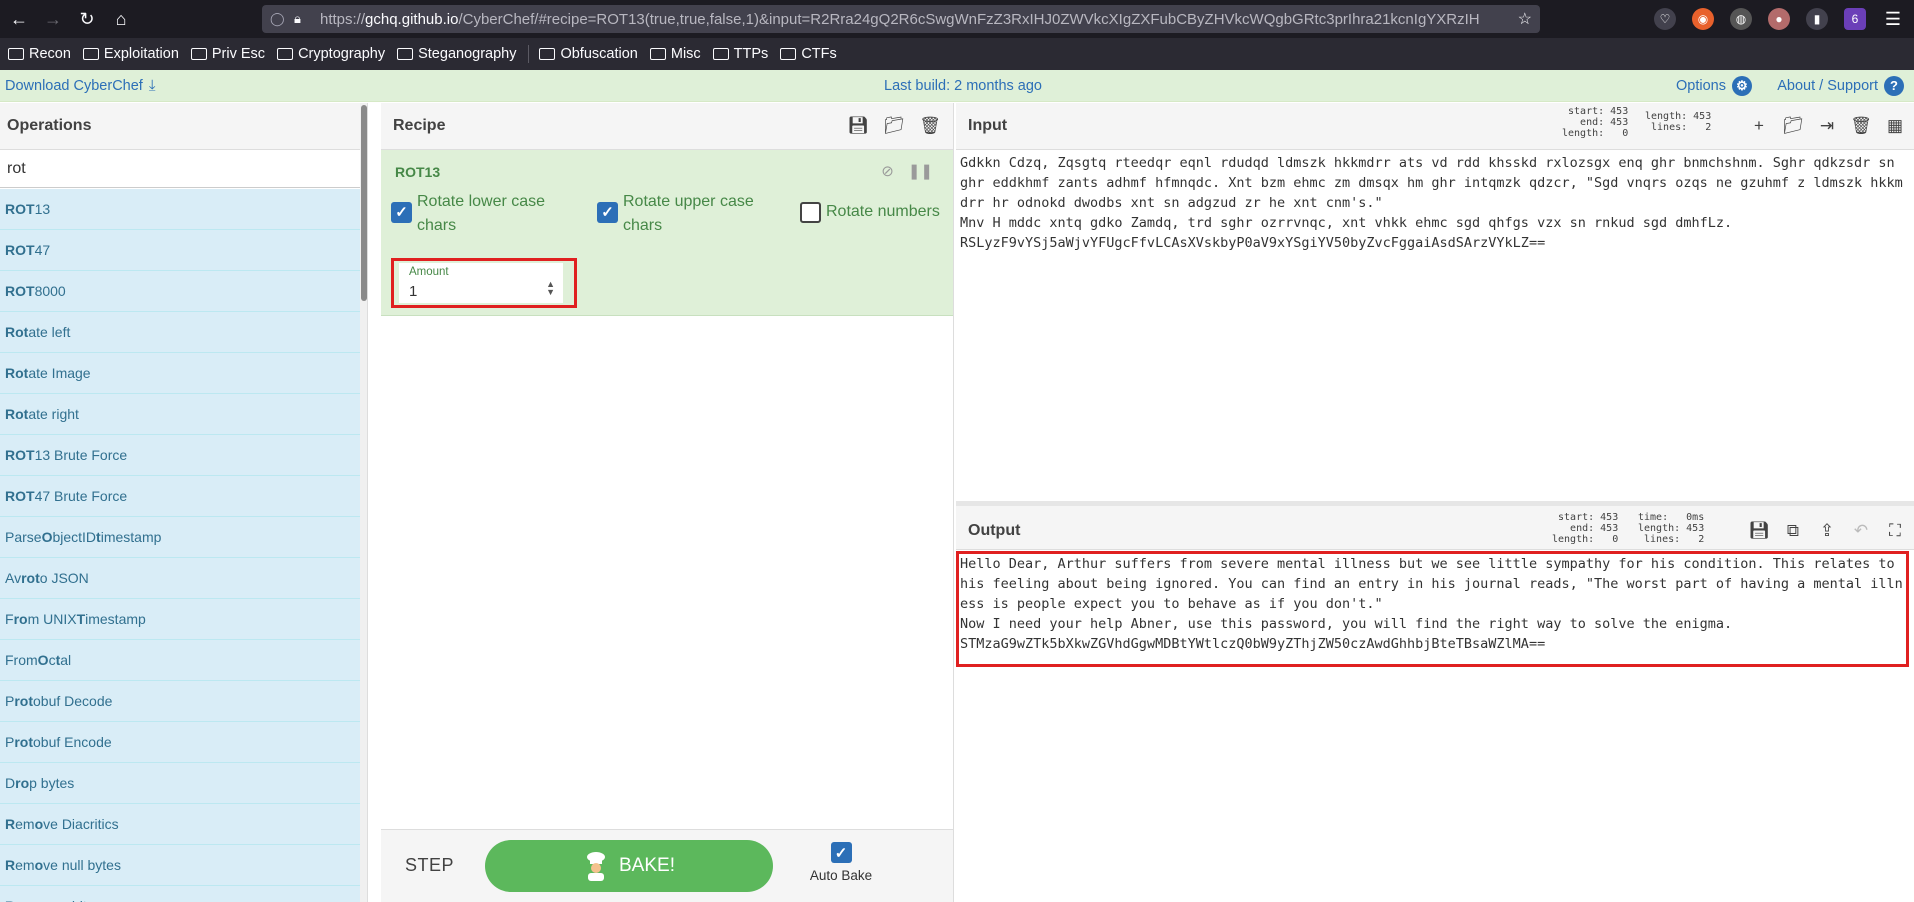 Image resolution: width=1914 pixels, height=902 pixels. I want to click on operation-item: Rot ate left, so click(182, 332).